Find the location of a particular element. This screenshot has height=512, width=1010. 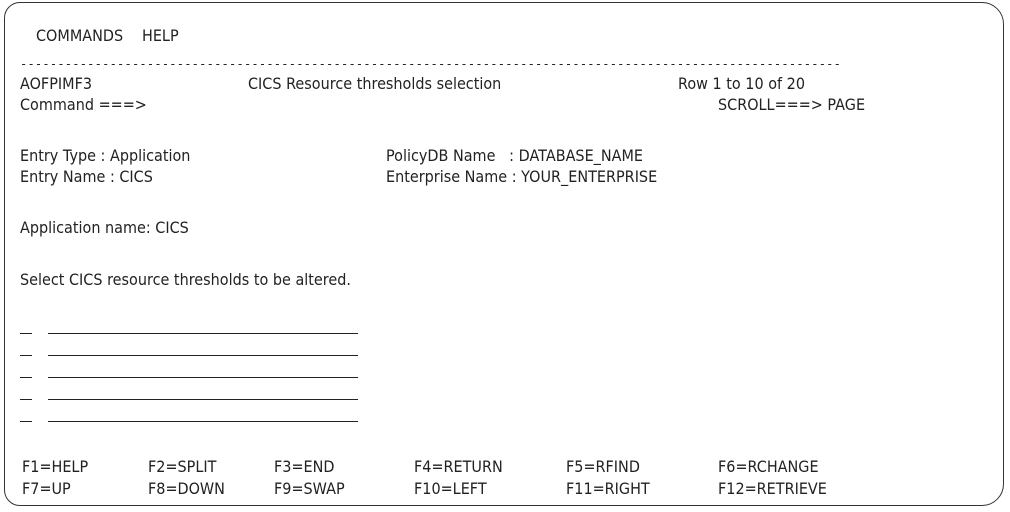

pf-key-f8: F8=DOWN is located at coordinates (186, 489).